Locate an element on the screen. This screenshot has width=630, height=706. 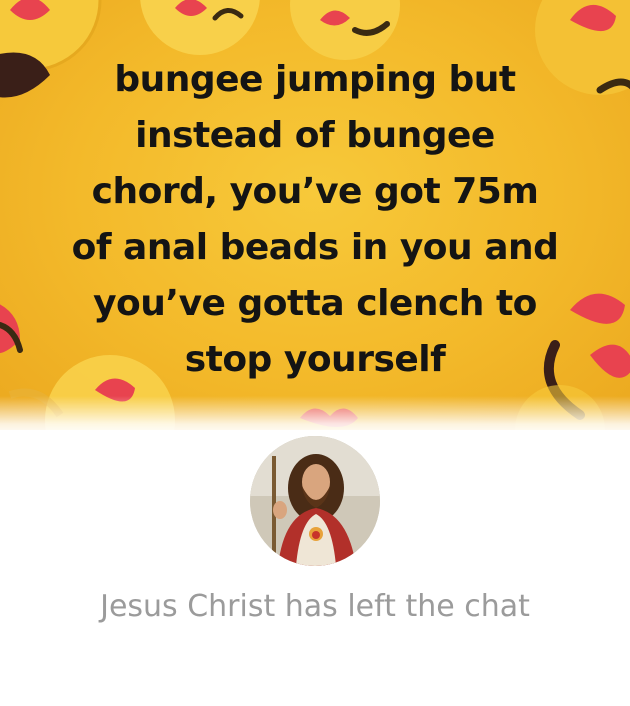
jesus-portrait-icon is located at coordinates (315, 501).